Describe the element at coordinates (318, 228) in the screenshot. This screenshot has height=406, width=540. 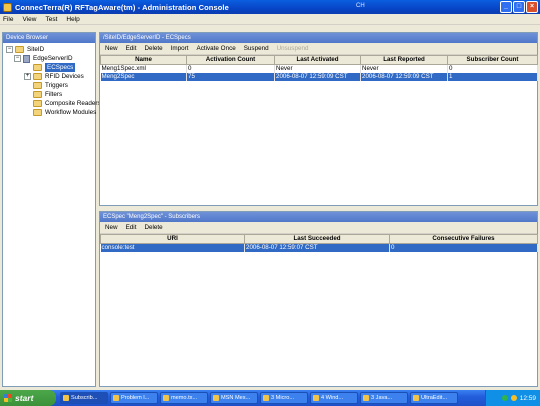
I see `subscribers-toolbar: New Edit Delete` at that location.